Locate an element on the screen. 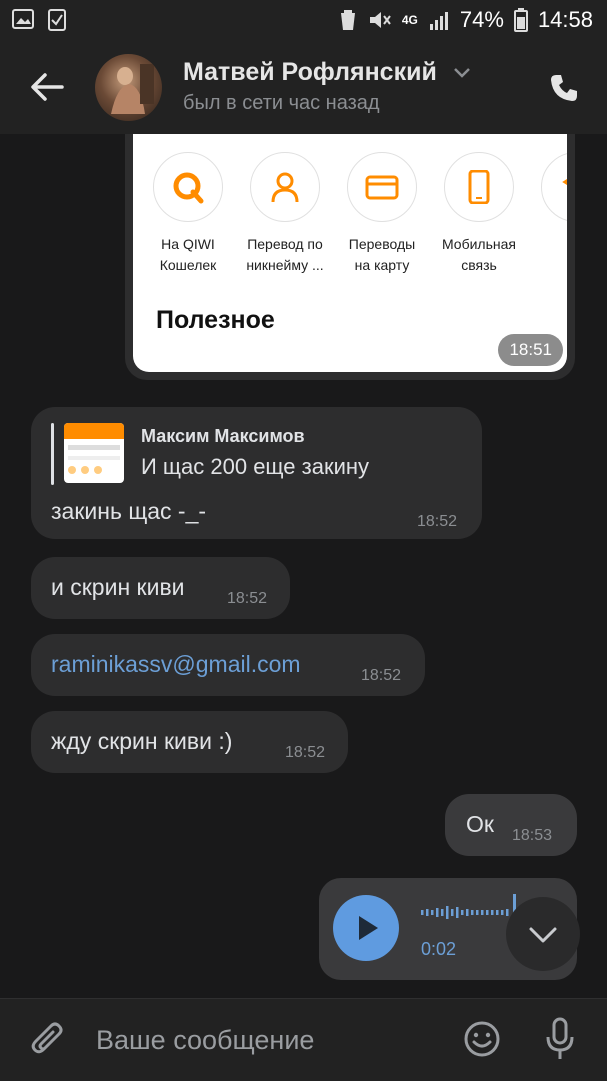 Image resolution: width=607 pixels, height=1081 pixels. phone-call-icon is located at coordinates (564, 88).